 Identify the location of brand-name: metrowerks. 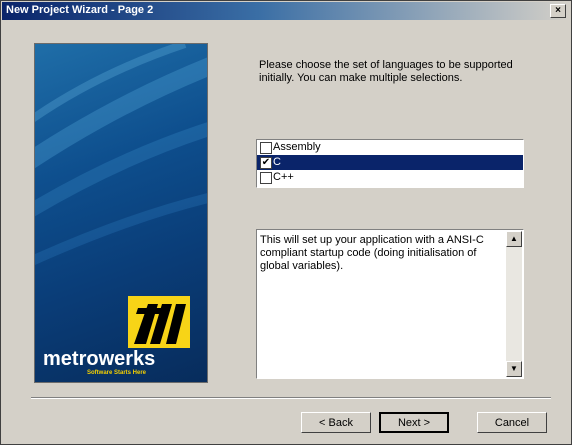
(99, 359).